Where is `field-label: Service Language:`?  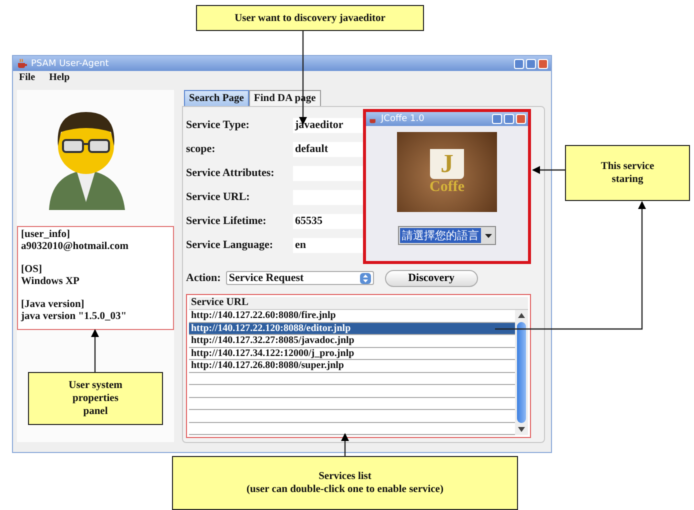
field-label: Service Language: is located at coordinates (230, 245).